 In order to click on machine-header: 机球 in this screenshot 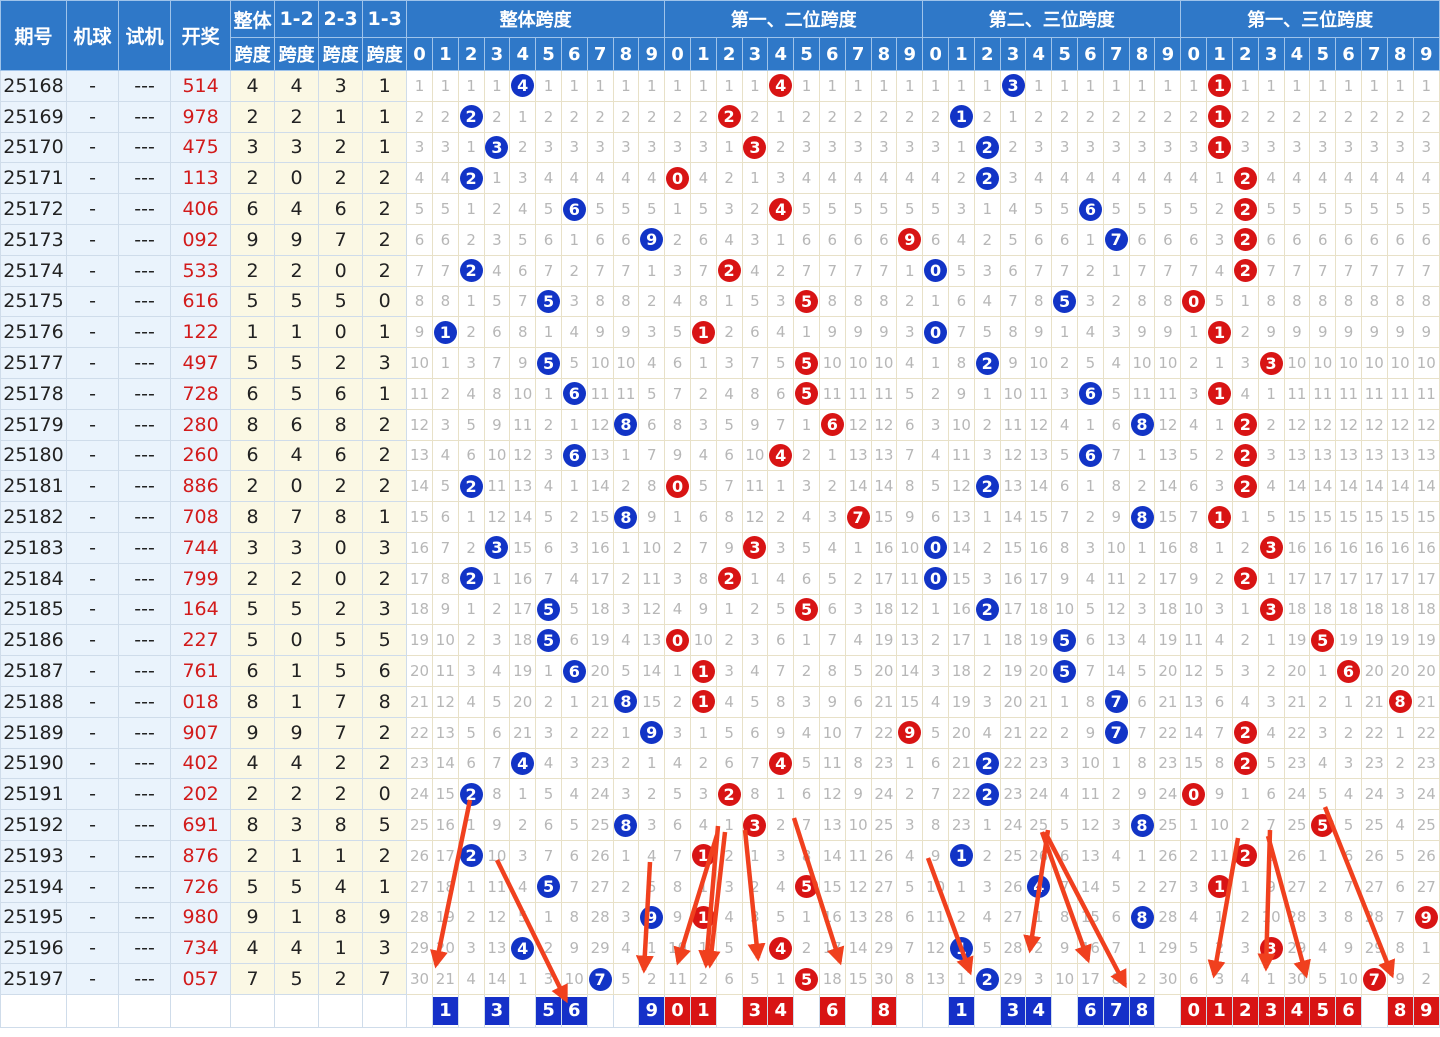, I will do `click(93, 35)`.